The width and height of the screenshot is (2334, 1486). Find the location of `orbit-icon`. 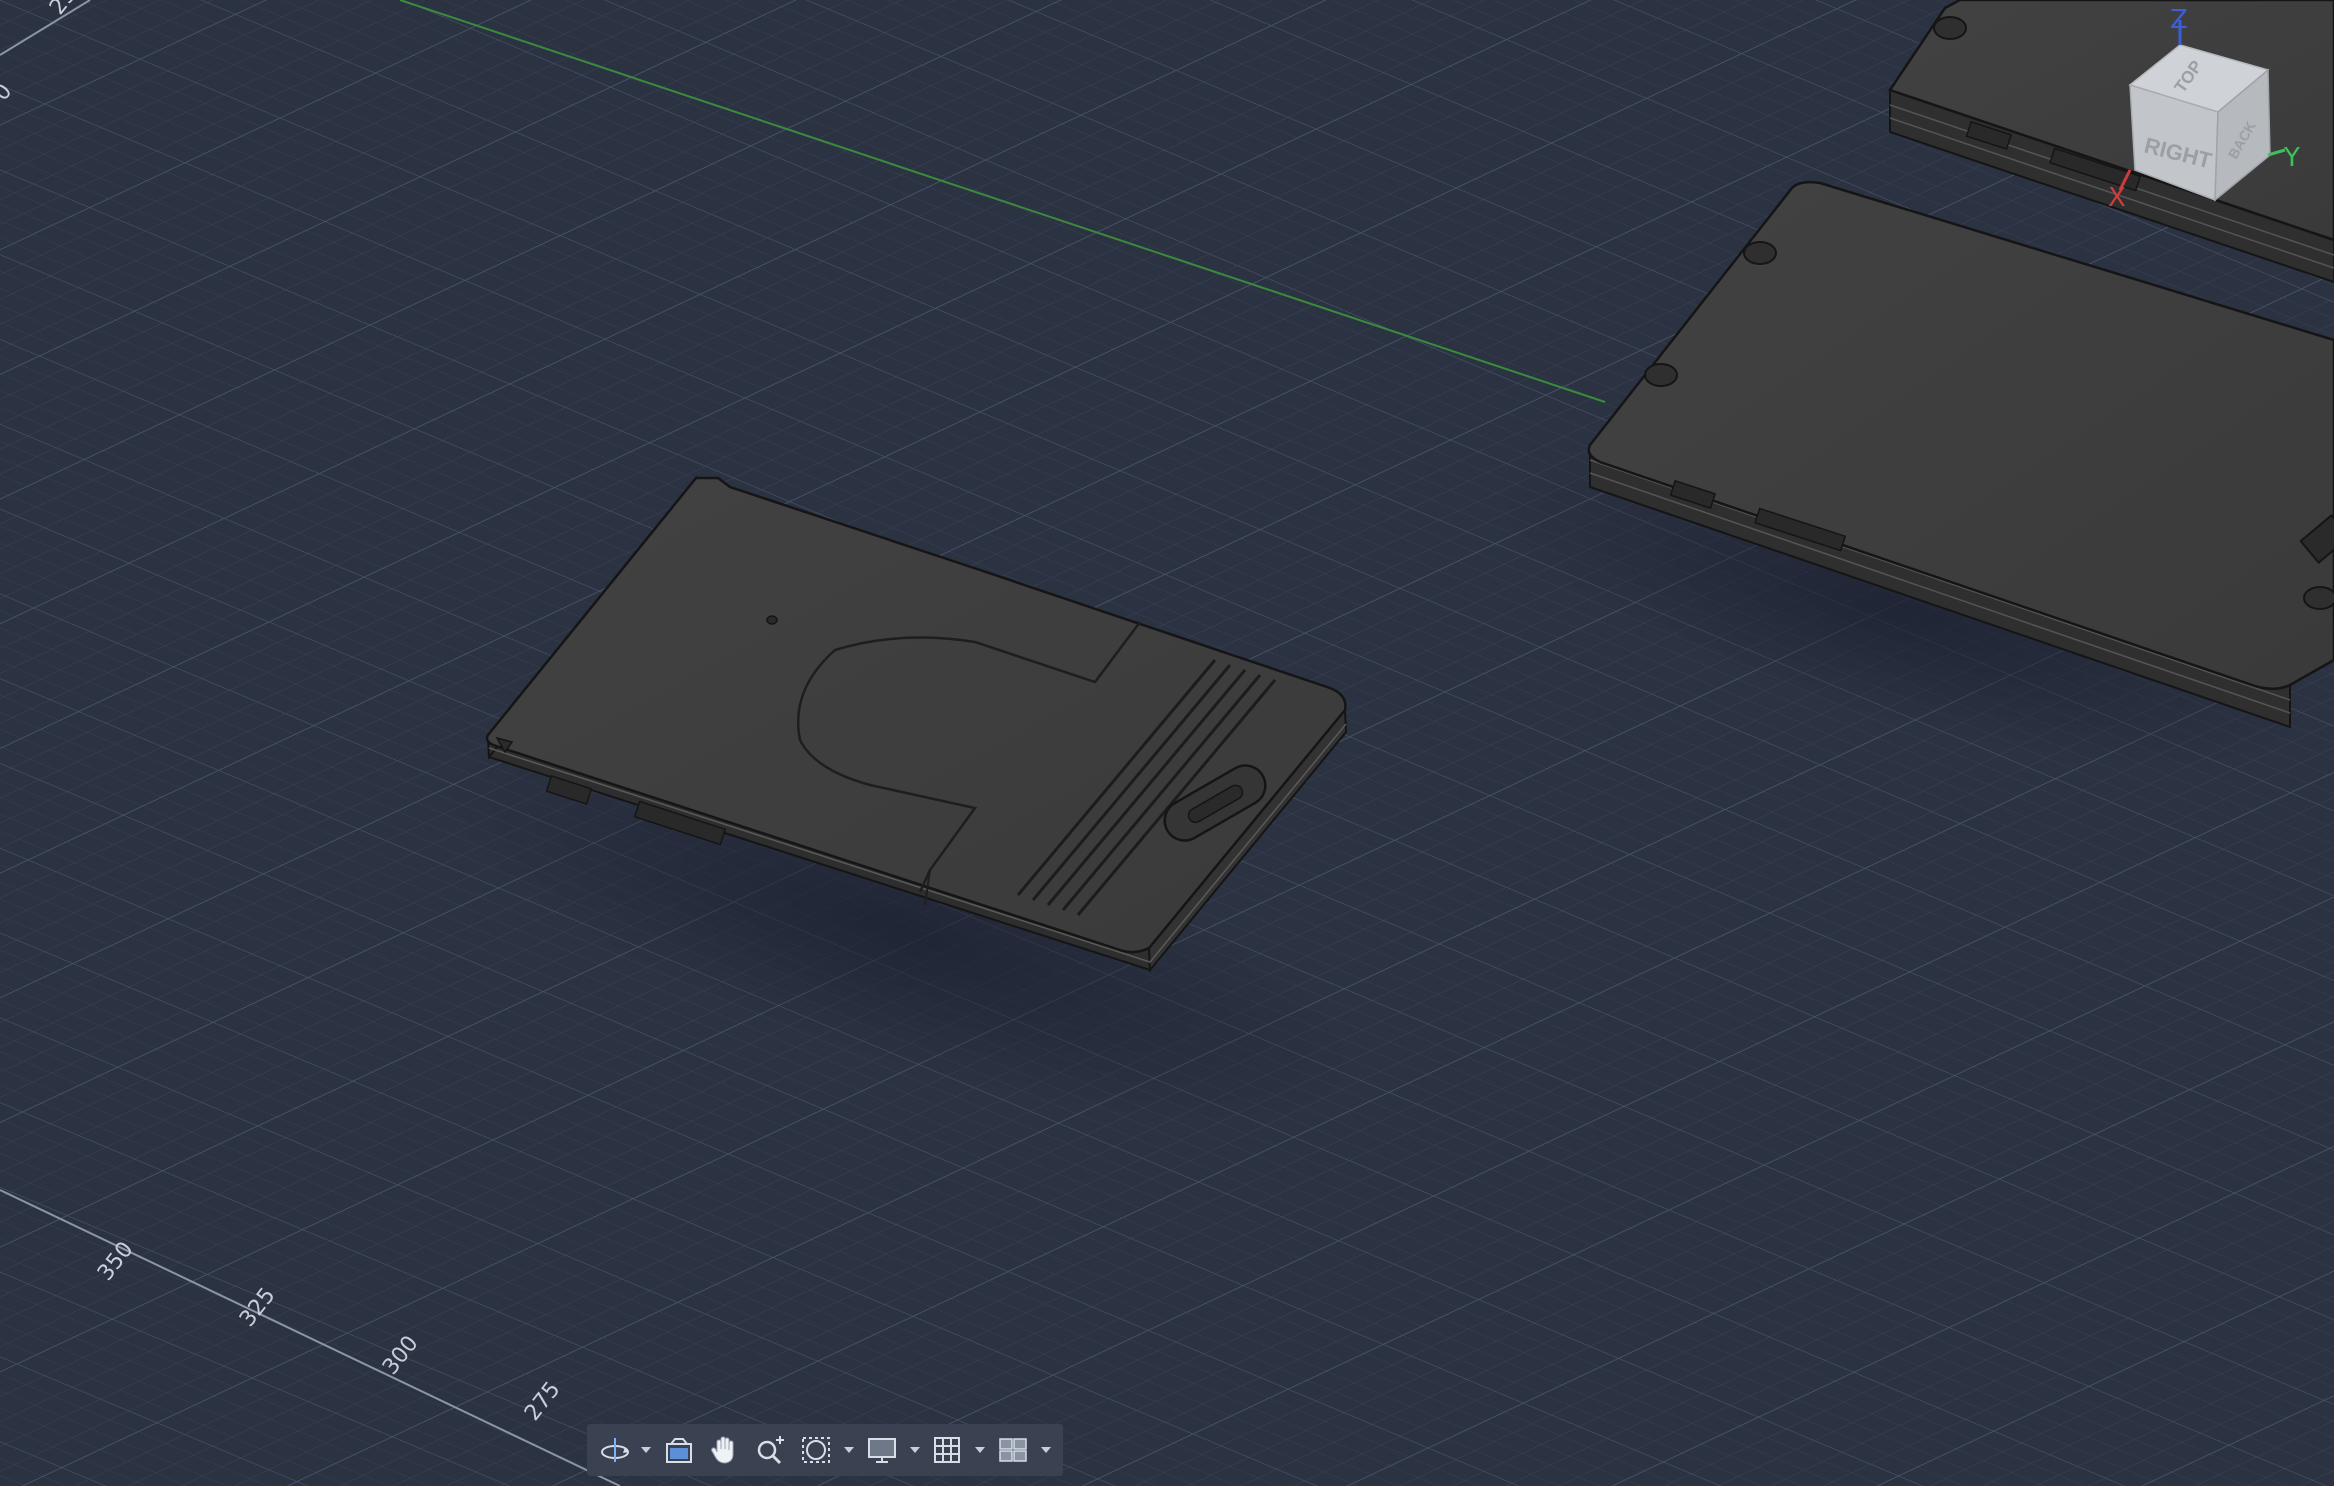

orbit-icon is located at coordinates (614, 1450).